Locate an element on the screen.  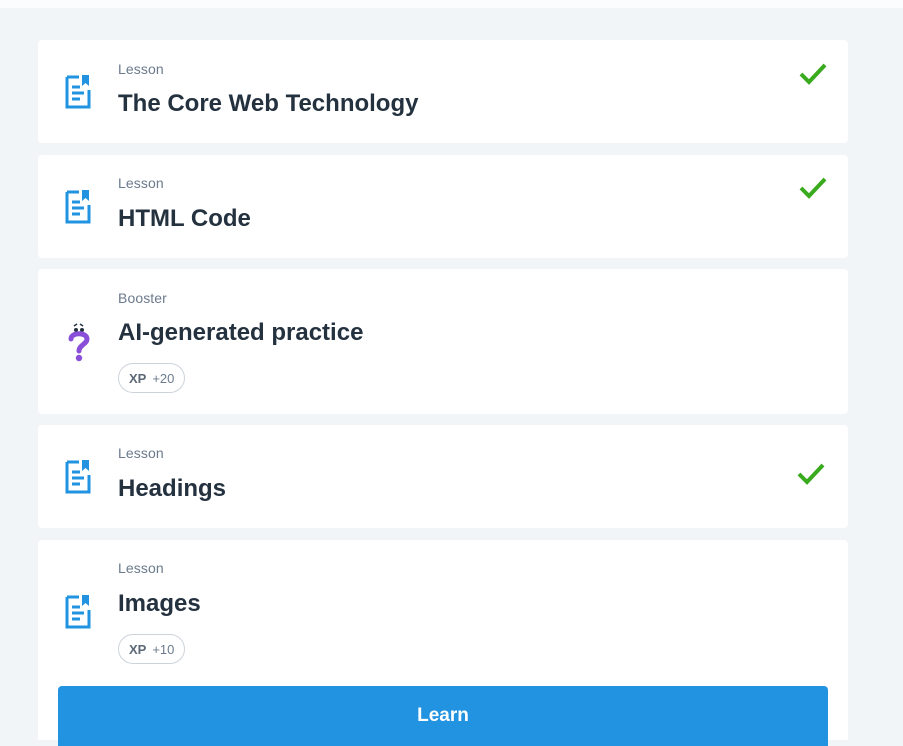
top-bar is located at coordinates (451, 4).